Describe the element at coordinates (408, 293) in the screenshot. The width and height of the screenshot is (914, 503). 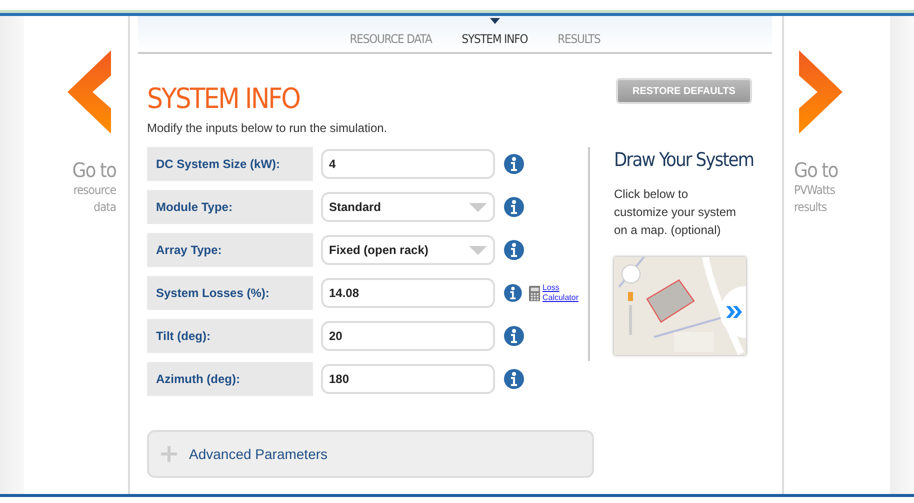
I see `input-field: 14.08` at that location.